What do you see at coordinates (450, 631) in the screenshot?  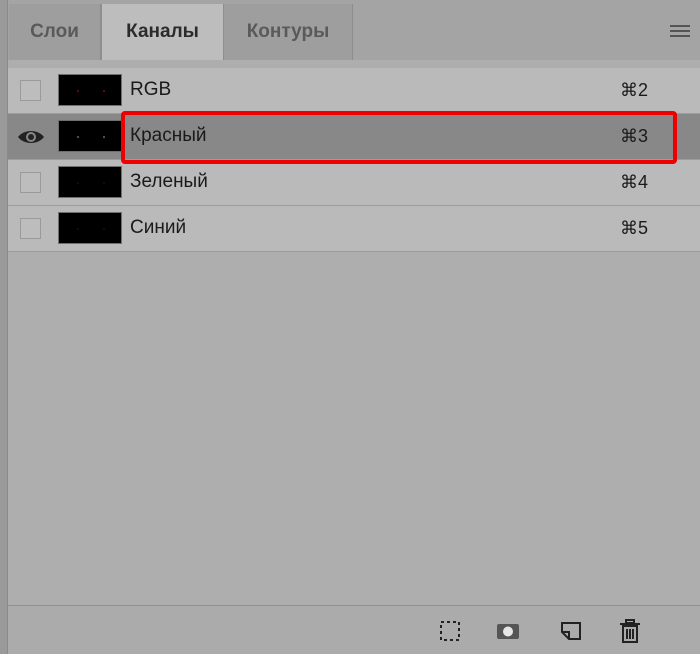 I see `dotted-selection-icon` at bounding box center [450, 631].